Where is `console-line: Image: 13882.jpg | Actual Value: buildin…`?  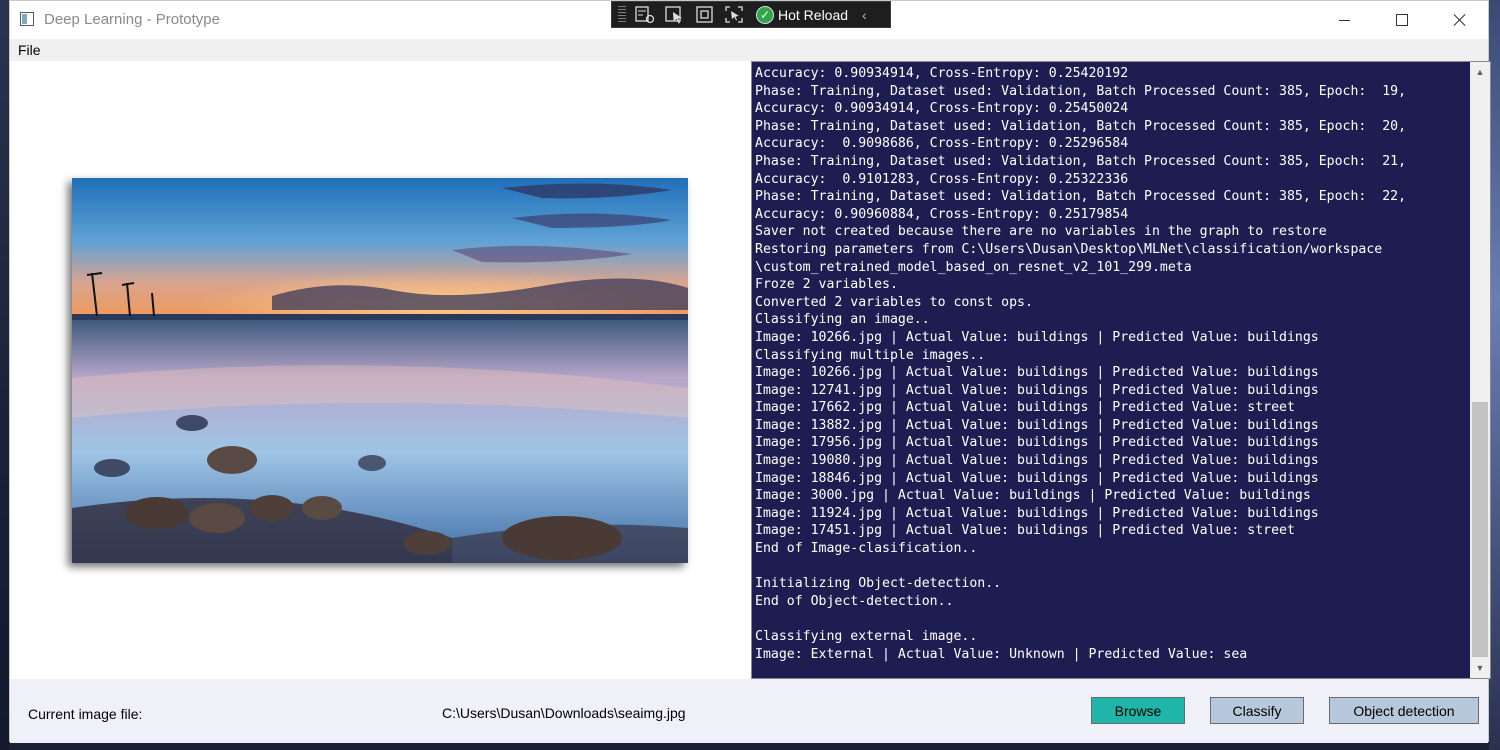 console-line: Image: 13882.jpg | Actual Value: buildin… is located at coordinates (1037, 425).